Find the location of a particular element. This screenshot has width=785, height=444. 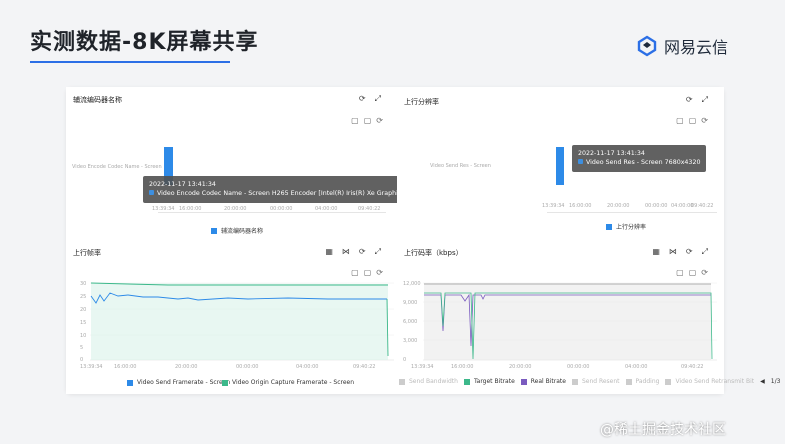

y-tick: 5 is located at coordinates (82, 348).